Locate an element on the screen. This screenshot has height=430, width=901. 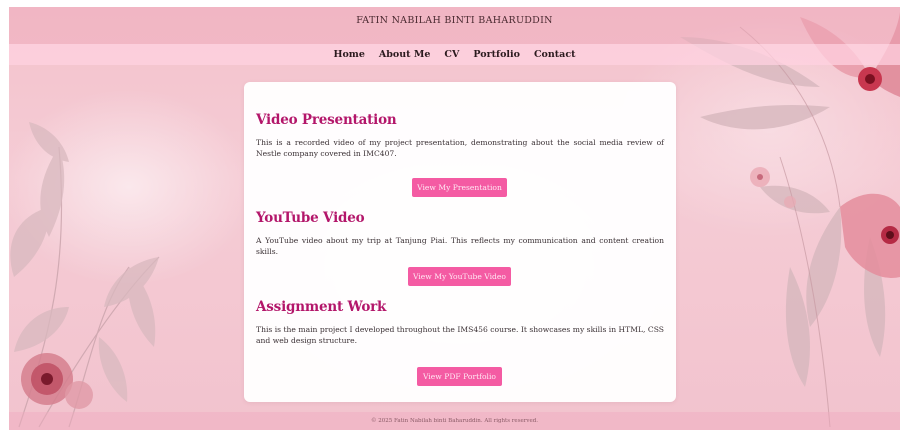
site-header: FATIN NABILAH BINTI BAHARUDDIN is located at coordinates (454, 25).